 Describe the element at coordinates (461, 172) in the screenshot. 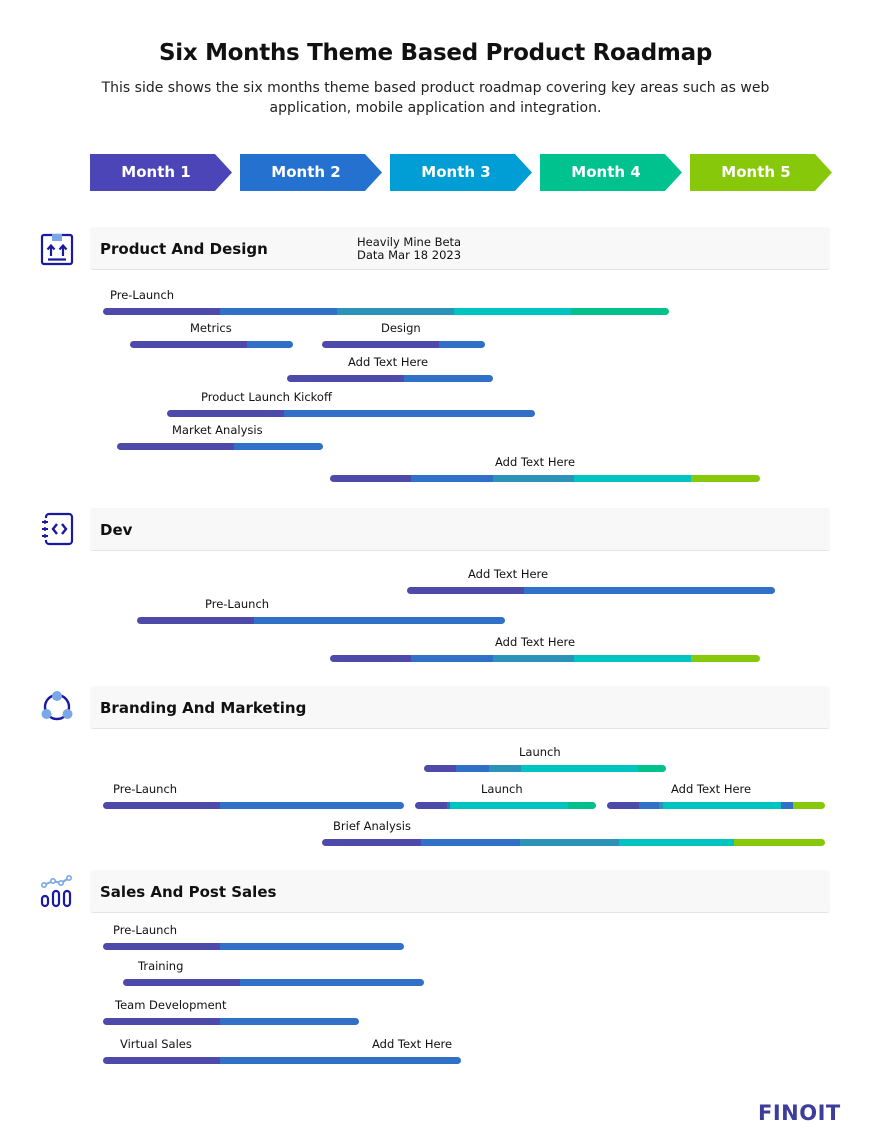

I see `month-3-arrow: Month 3` at that location.